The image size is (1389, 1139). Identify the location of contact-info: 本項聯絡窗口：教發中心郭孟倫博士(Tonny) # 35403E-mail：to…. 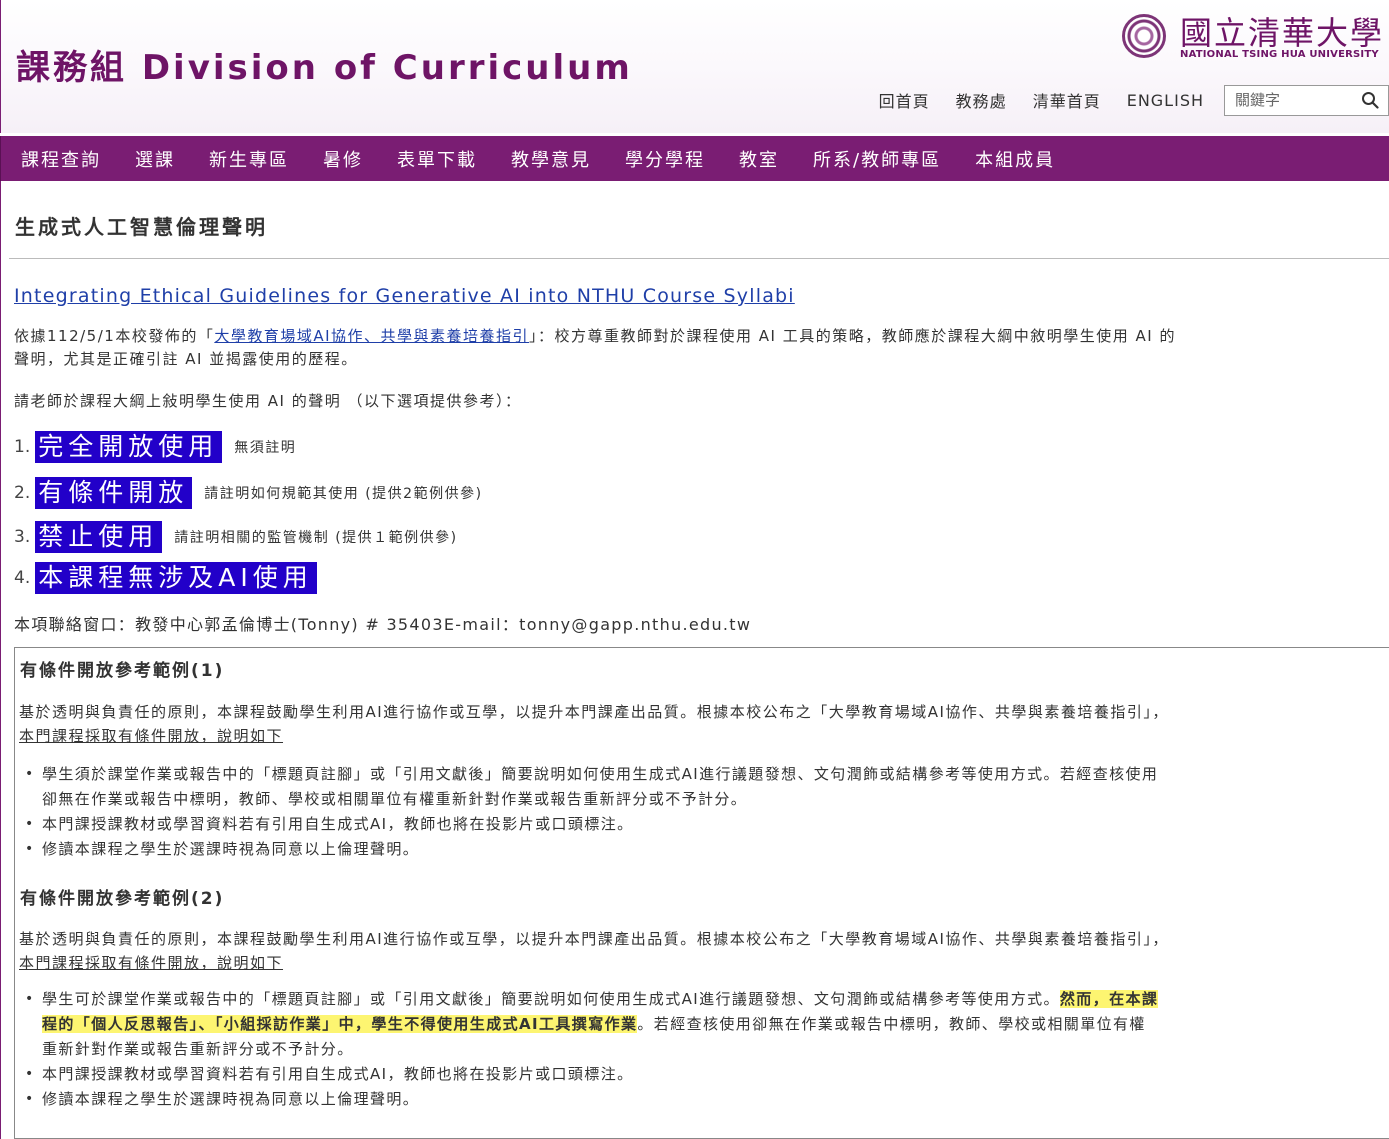
(383, 624).